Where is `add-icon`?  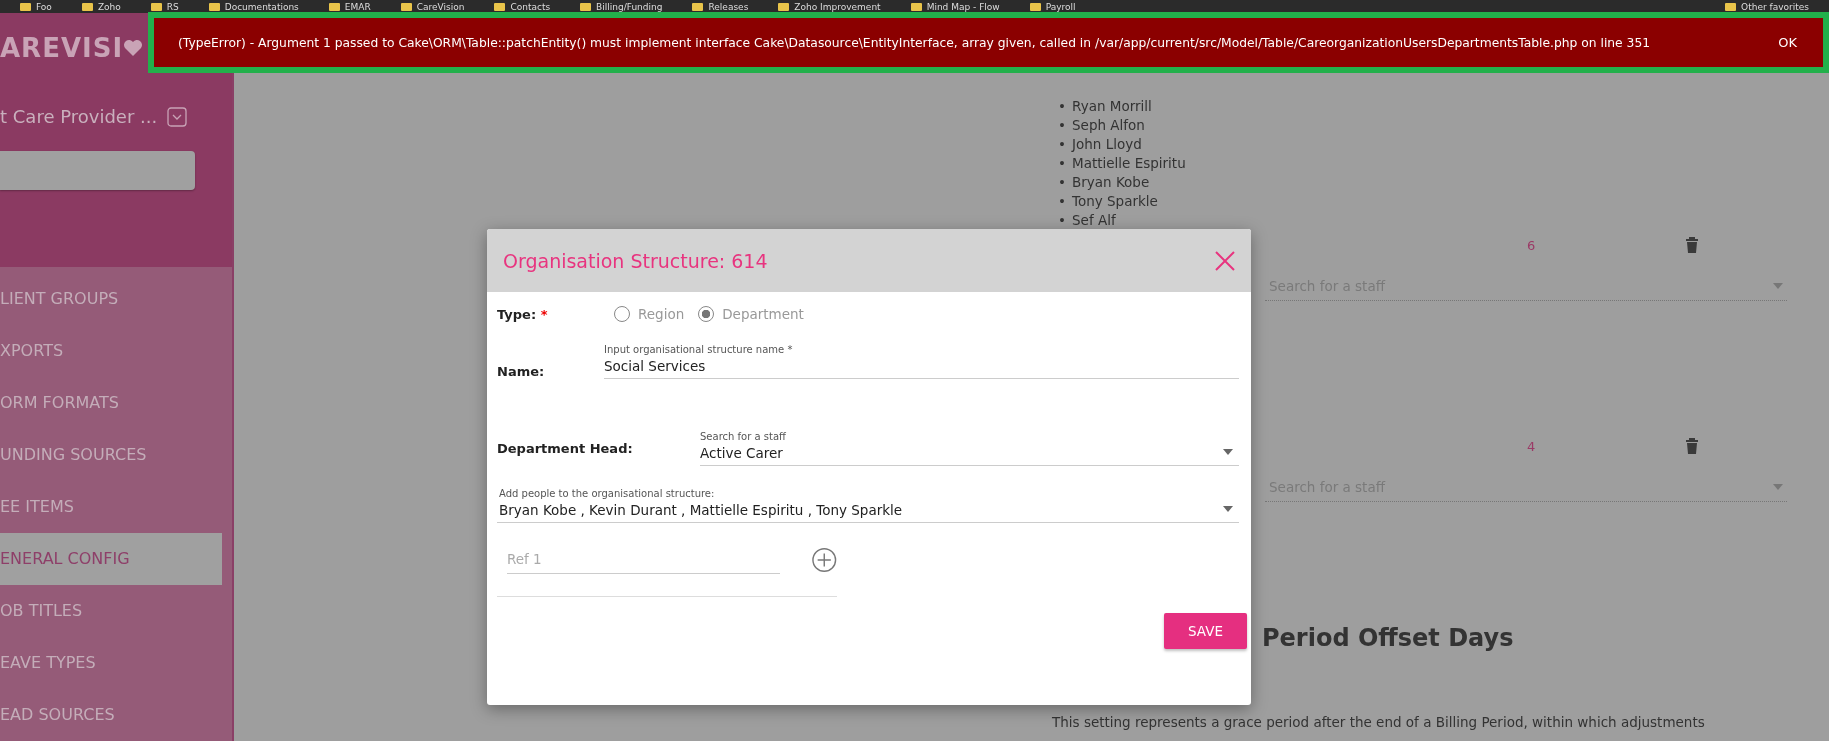
add-icon is located at coordinates (824, 559).